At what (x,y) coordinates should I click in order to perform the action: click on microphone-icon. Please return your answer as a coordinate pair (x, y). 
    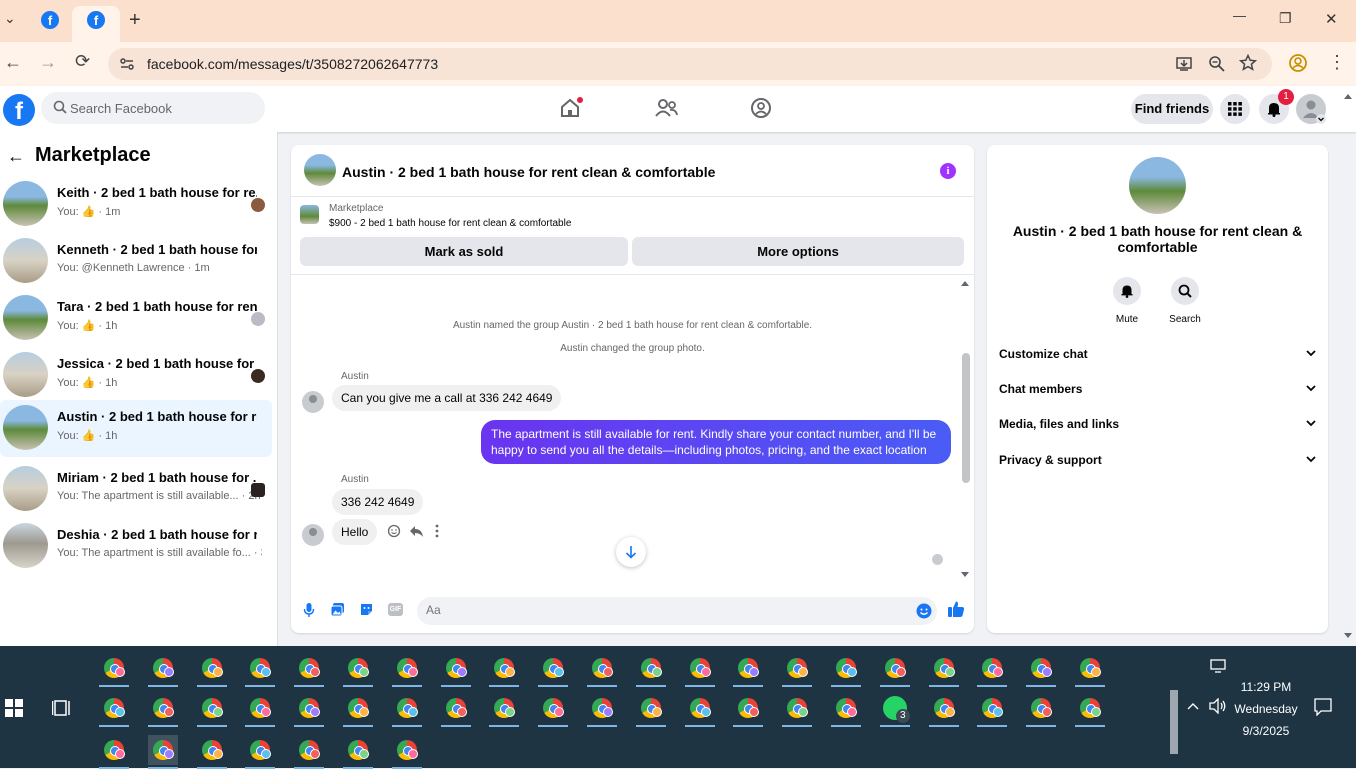
    Looking at the image, I should click on (309, 610).